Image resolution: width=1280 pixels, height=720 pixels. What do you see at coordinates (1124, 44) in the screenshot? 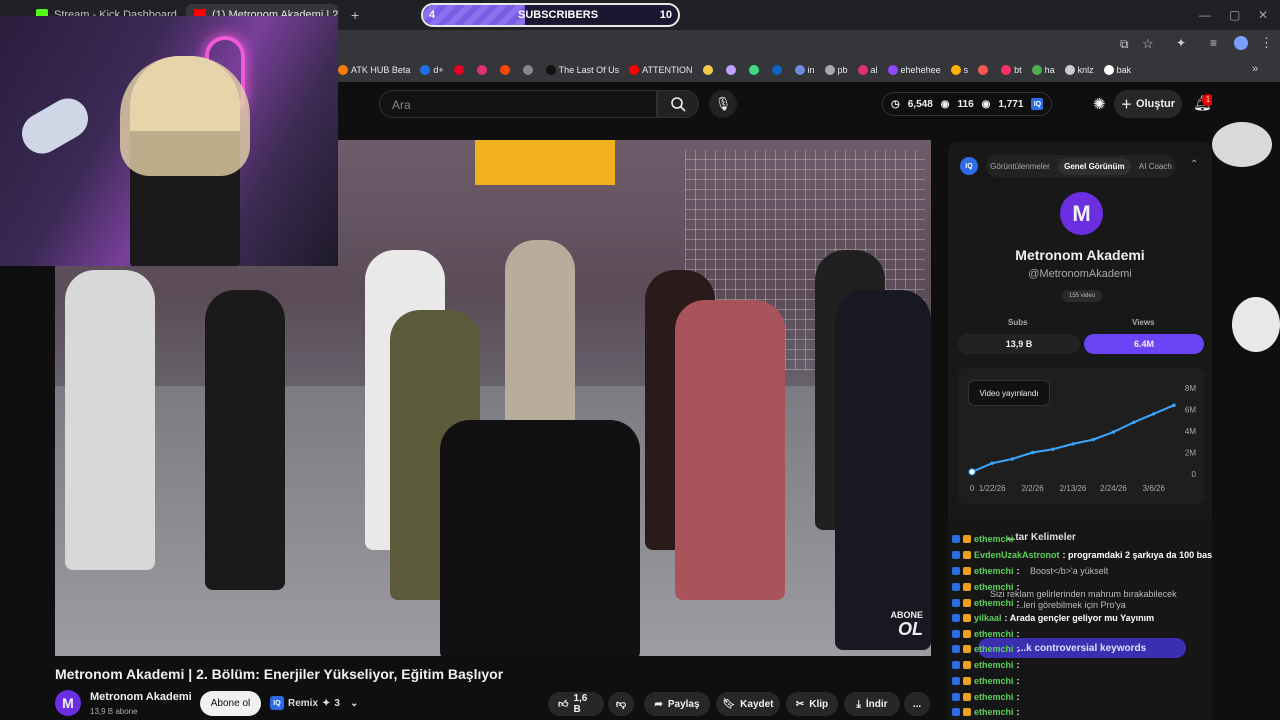
I see `install-icon: ⧉` at bounding box center [1124, 44].